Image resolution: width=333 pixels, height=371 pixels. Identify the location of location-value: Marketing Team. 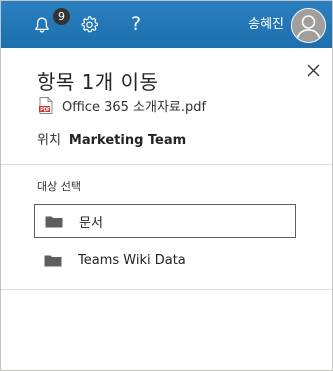
(127, 140).